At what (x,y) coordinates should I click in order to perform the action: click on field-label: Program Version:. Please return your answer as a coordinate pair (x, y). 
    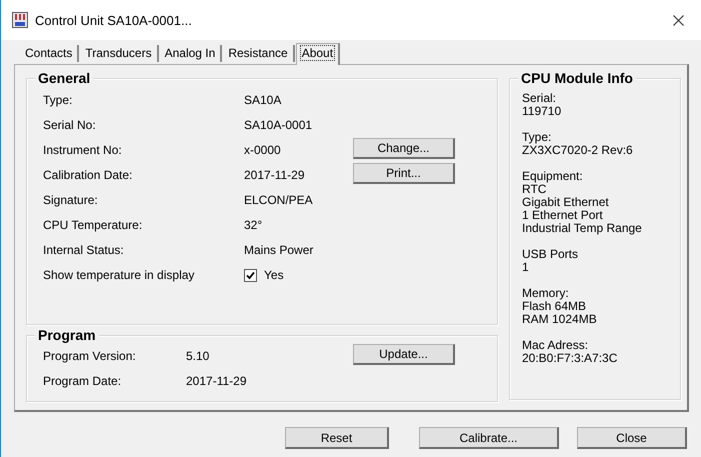
    Looking at the image, I should click on (90, 356).